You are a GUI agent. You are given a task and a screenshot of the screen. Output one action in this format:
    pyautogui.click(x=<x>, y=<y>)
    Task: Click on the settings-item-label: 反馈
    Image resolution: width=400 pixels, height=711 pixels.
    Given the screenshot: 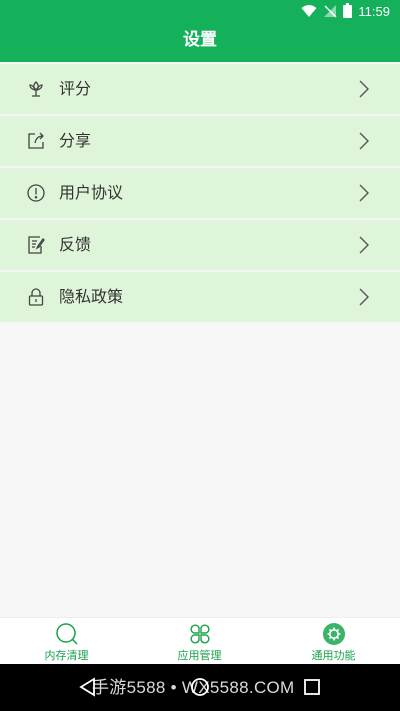 What is the action you would take?
    pyautogui.click(x=75, y=244)
    